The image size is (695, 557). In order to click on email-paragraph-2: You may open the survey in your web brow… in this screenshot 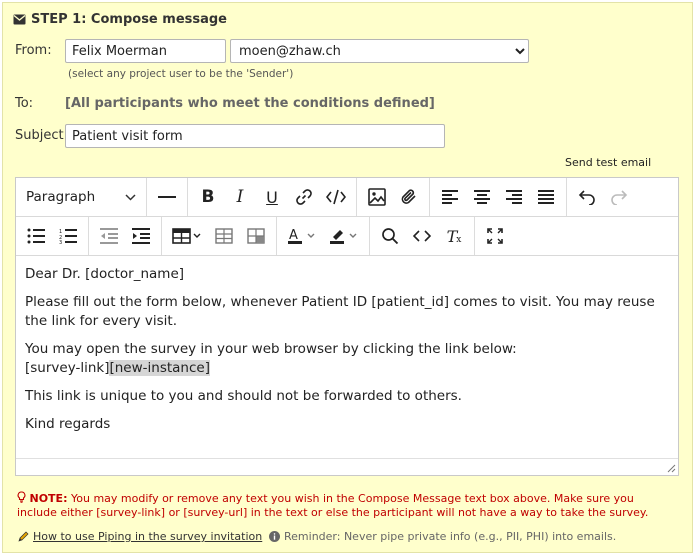, I will do `click(347, 359)`.